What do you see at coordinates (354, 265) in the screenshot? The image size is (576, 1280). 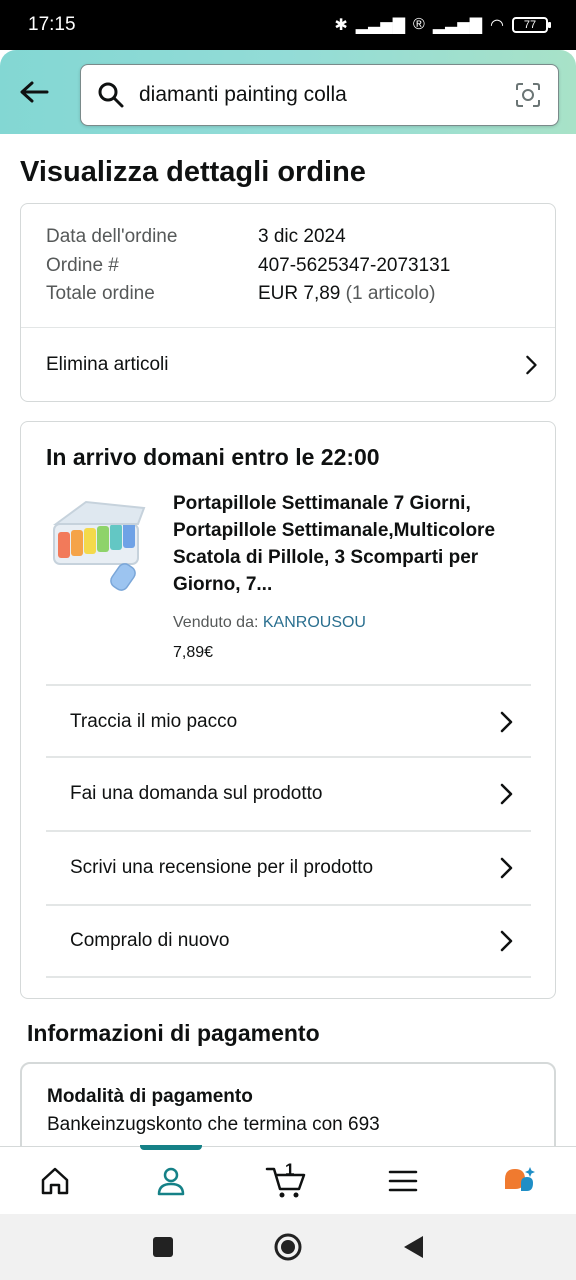 I see `order-number-value: 407-5625347-2073131` at bounding box center [354, 265].